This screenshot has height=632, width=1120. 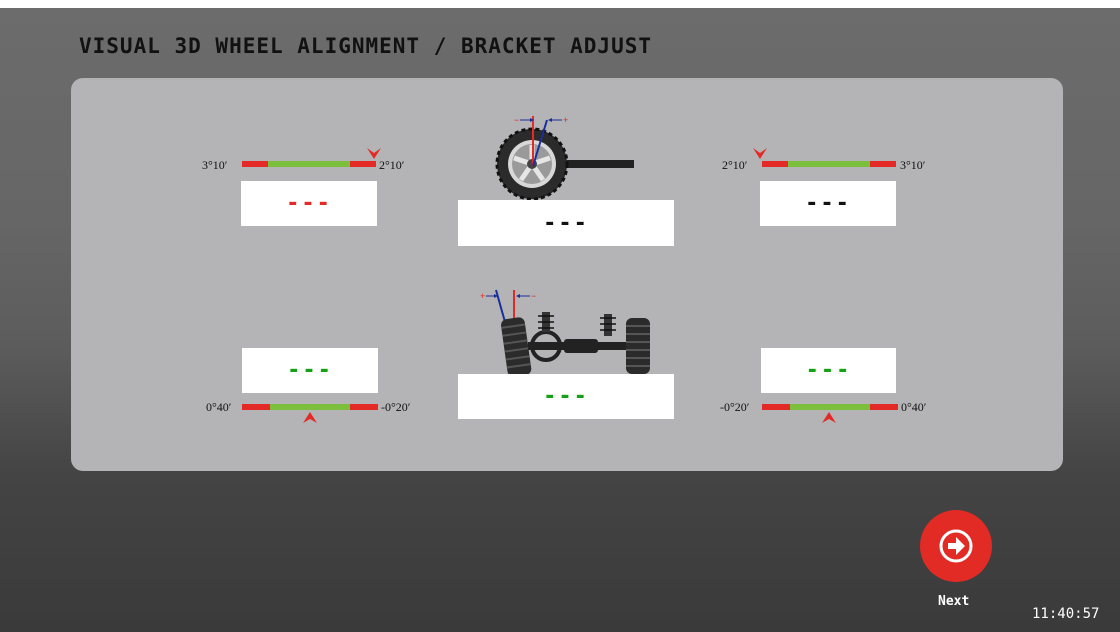 What do you see at coordinates (913, 165) in the screenshot?
I see `caster-right-max-label: 3°10′` at bounding box center [913, 165].